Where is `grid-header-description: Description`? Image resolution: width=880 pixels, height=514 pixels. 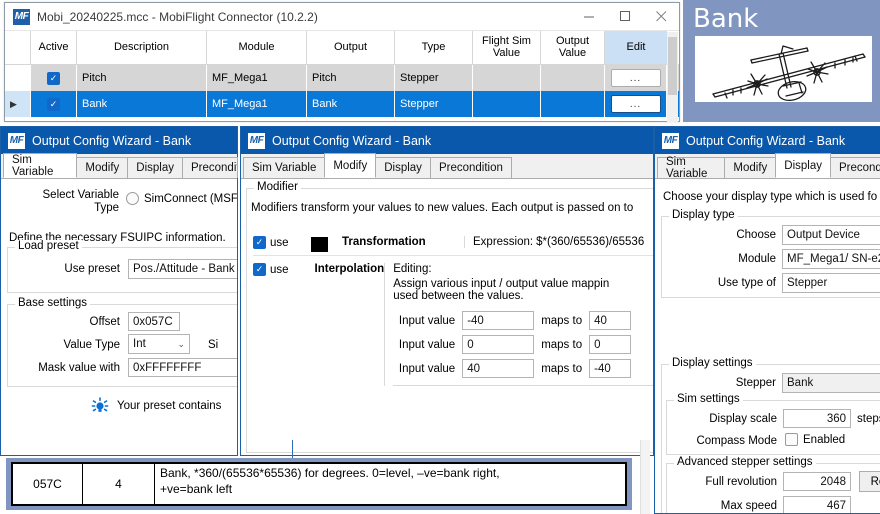 grid-header-description: Description is located at coordinates (142, 47).